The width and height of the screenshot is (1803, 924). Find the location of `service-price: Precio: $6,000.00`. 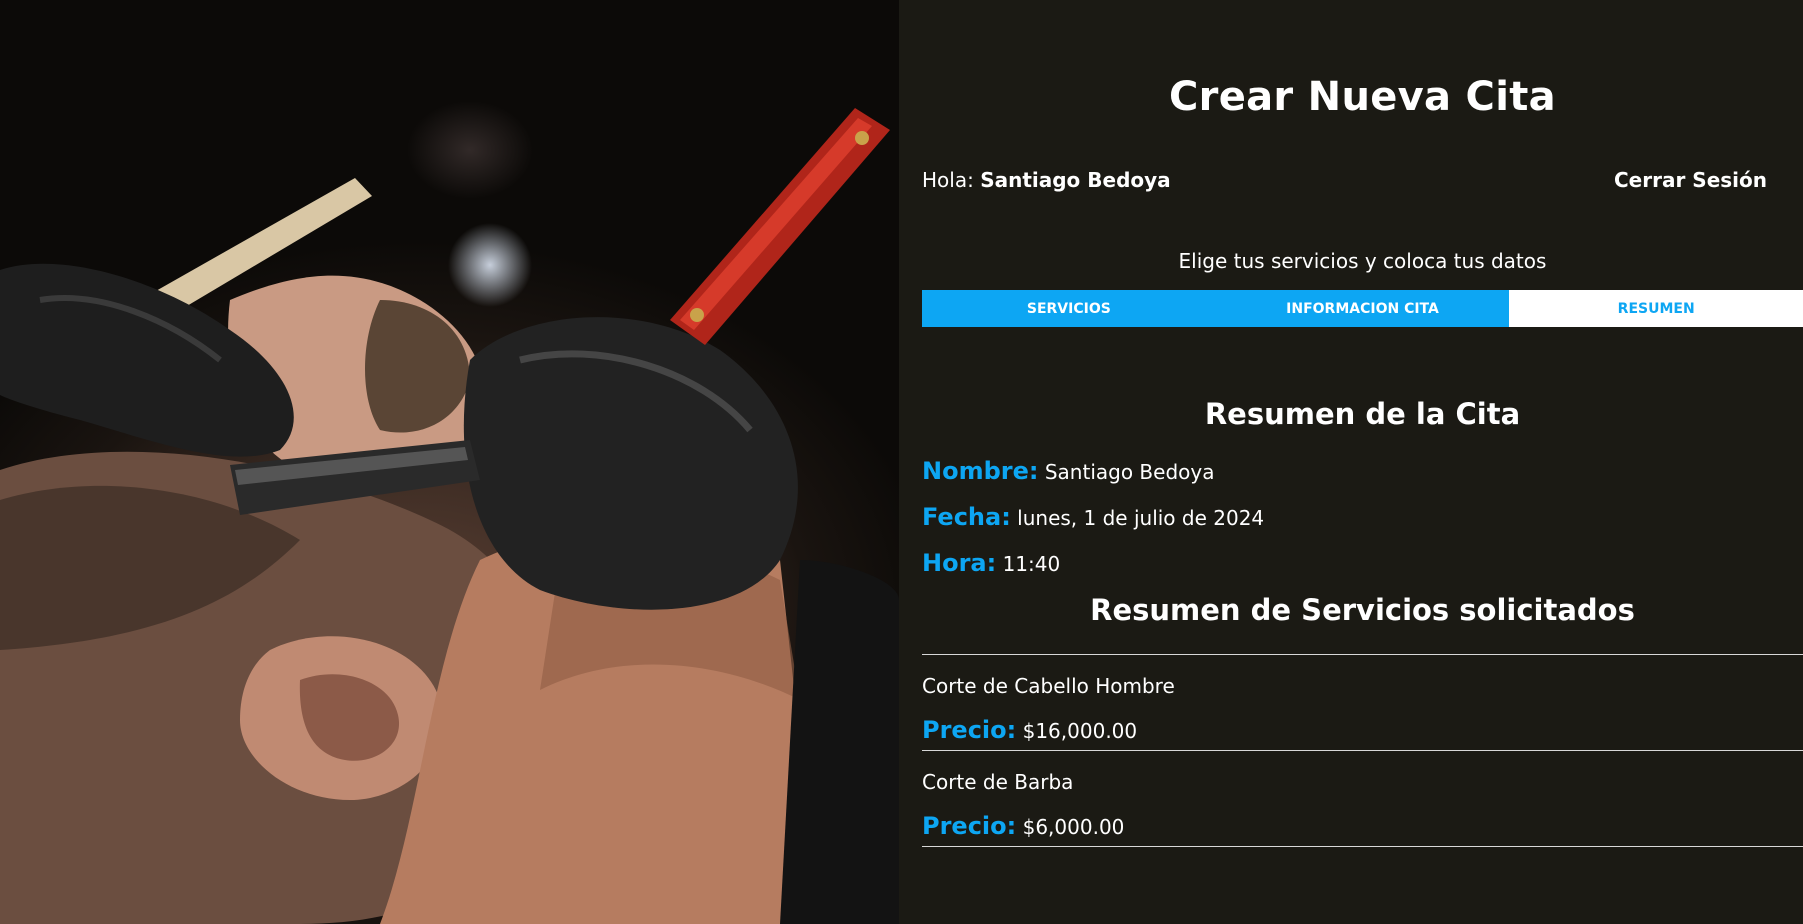

service-price: Precio: $6,000.00 is located at coordinates (1362, 826).